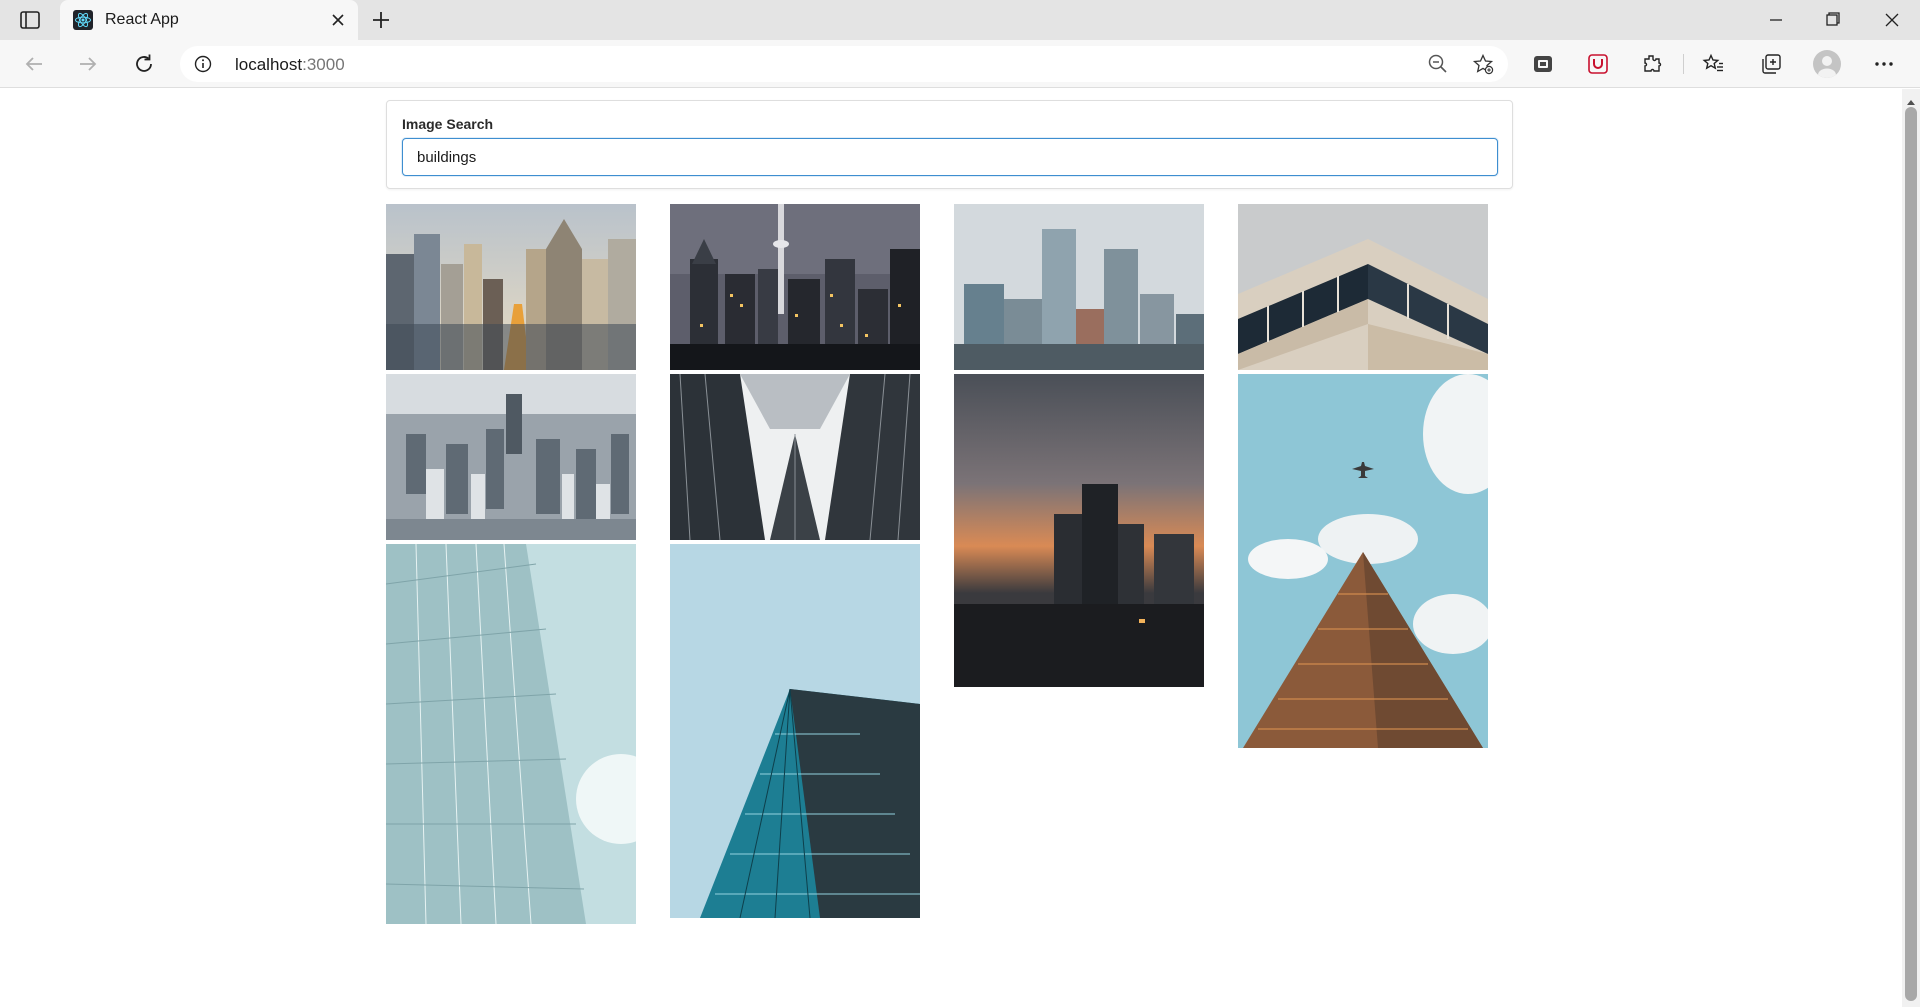 The height and width of the screenshot is (1007, 1920). Describe the element at coordinates (144, 64) in the screenshot. I see `reload-icon` at that location.